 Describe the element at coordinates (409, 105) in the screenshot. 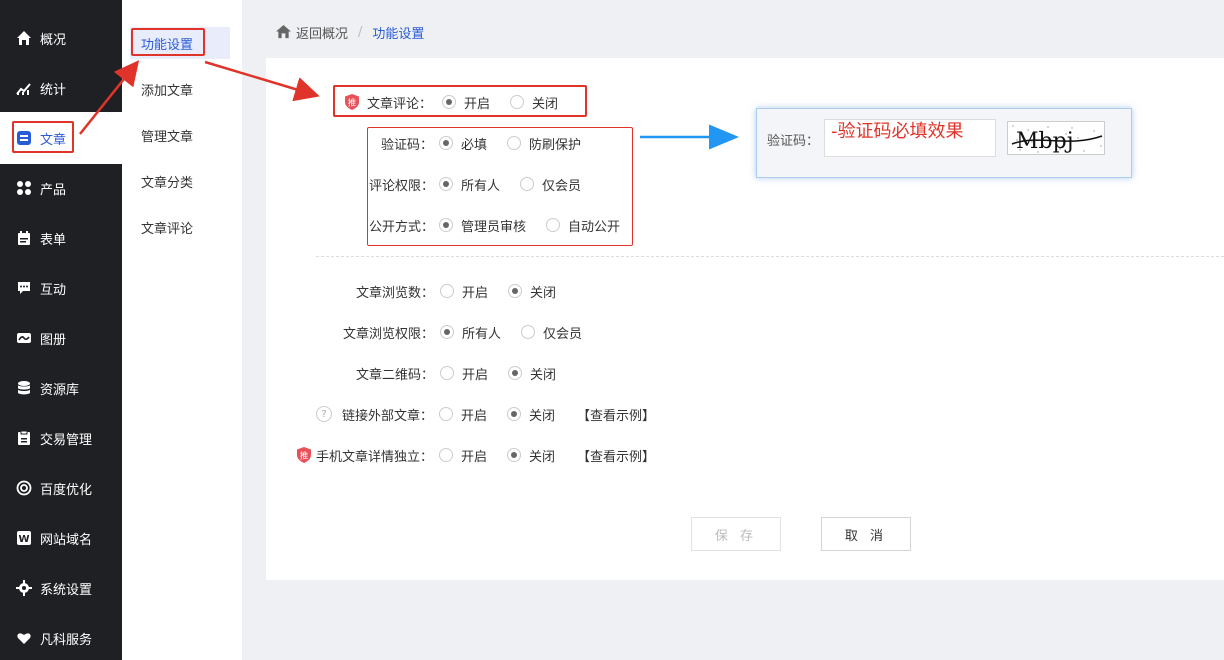

I see `annotation-arrows` at that location.